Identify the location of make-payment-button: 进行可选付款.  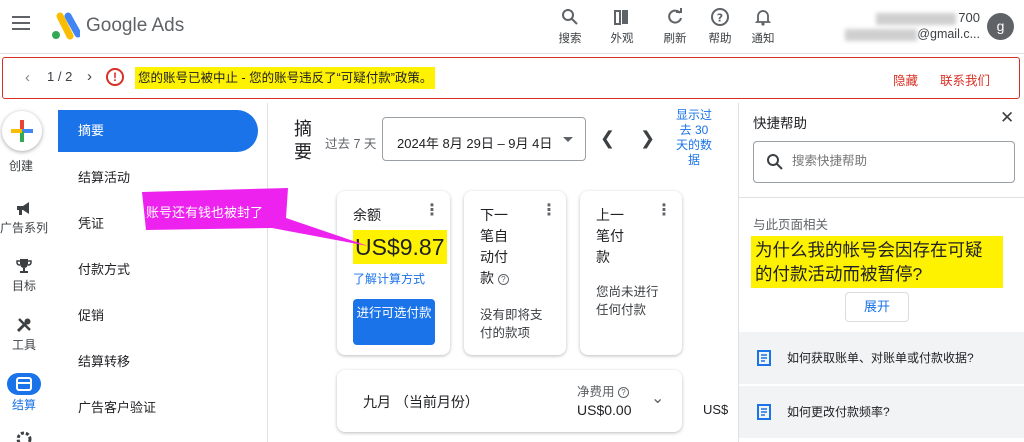
(394, 322).